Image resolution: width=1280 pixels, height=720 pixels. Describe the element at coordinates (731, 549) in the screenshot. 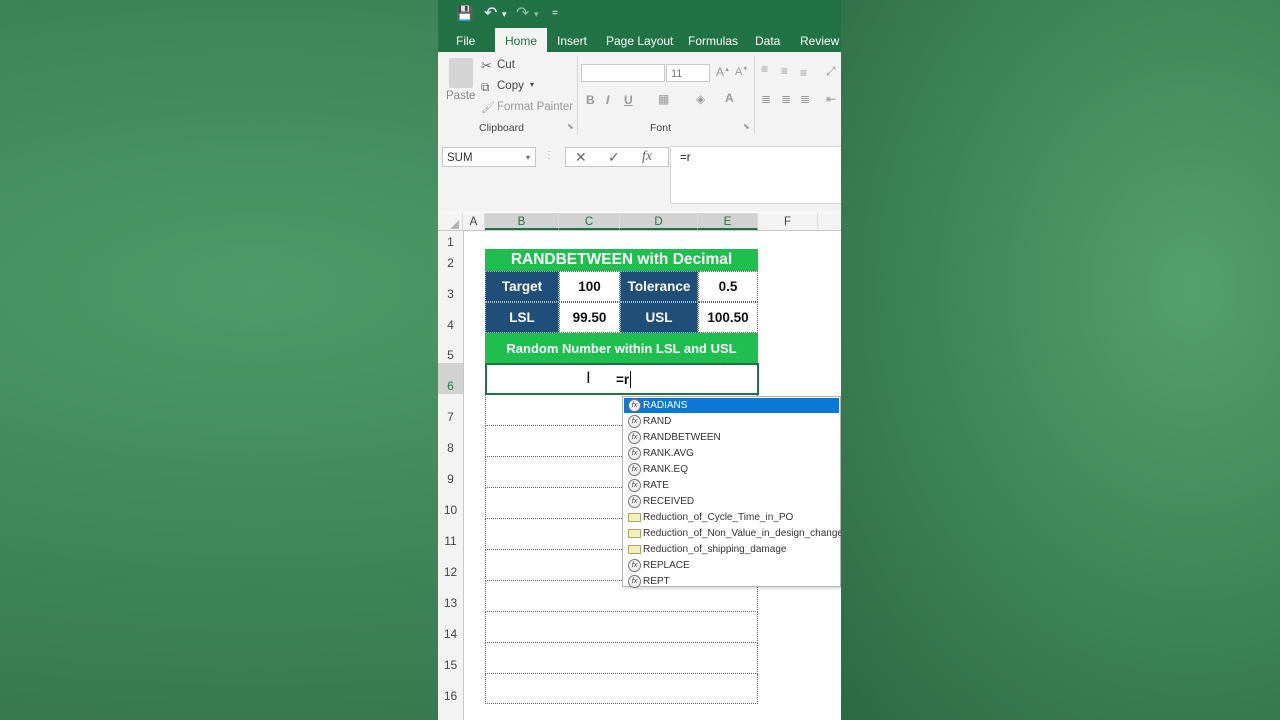

I see `autocomplete-item-named-range: Reduction_of_shipping_damage` at that location.